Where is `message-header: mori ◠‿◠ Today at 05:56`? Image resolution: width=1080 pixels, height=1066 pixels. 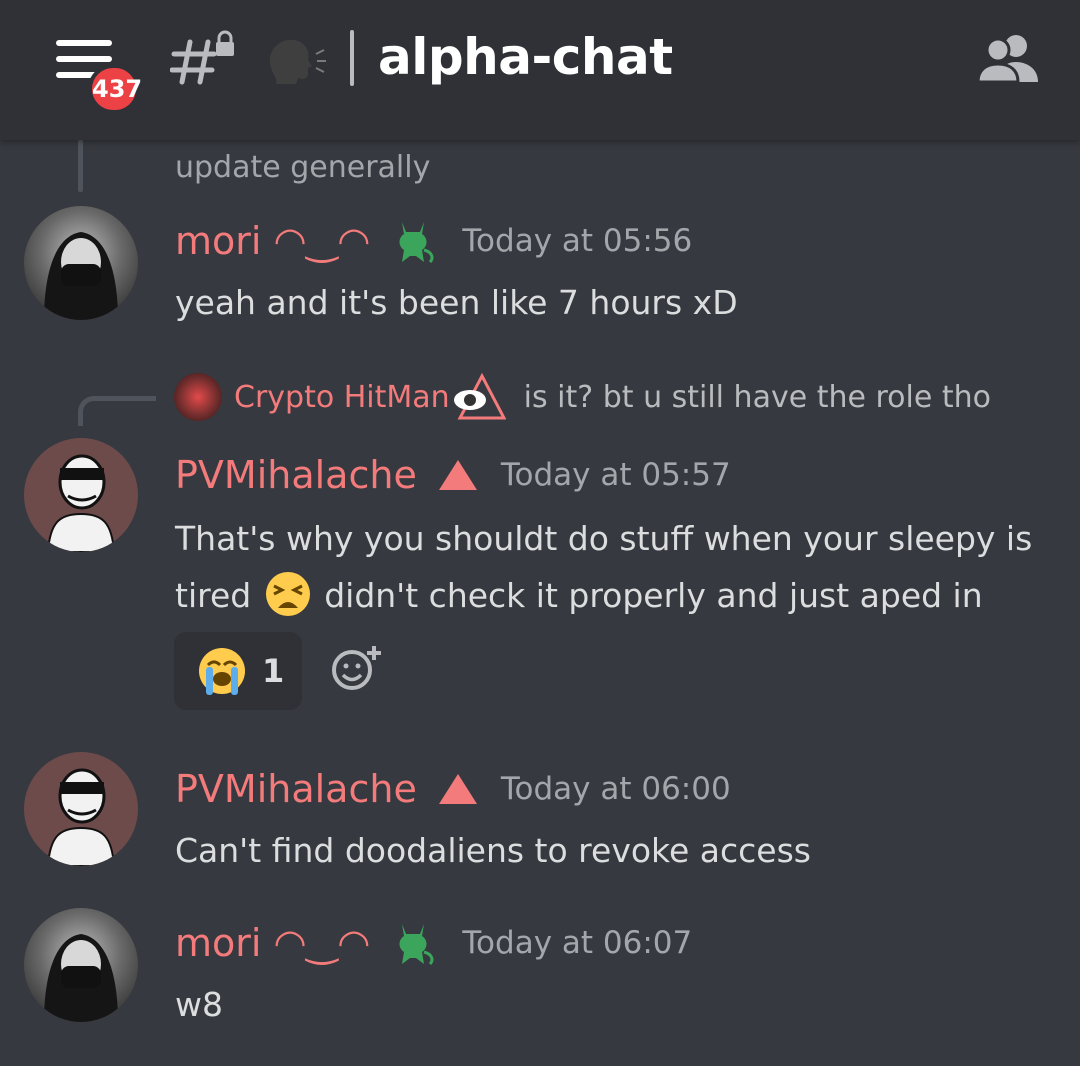 message-header: mori ◠‿◠ Today at 05:56 is located at coordinates (433, 241).